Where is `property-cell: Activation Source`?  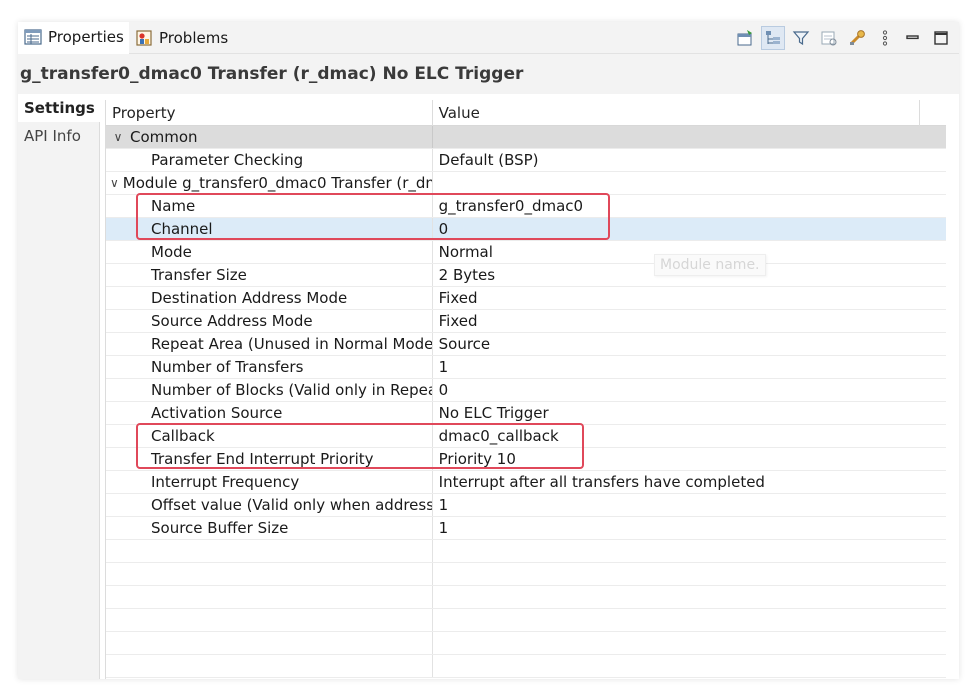
property-cell: Activation Source is located at coordinates (269, 413).